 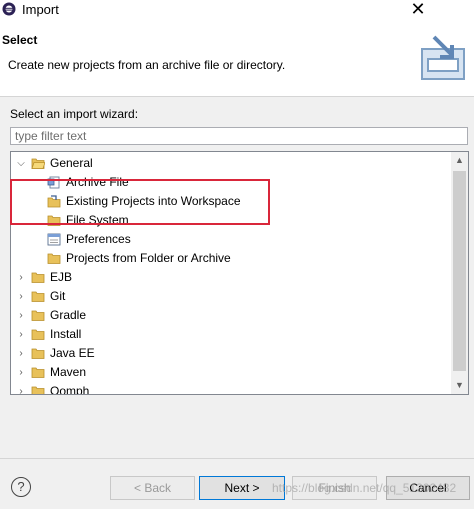 I want to click on tree-item-maven: › Maven, so click(x=231, y=372).